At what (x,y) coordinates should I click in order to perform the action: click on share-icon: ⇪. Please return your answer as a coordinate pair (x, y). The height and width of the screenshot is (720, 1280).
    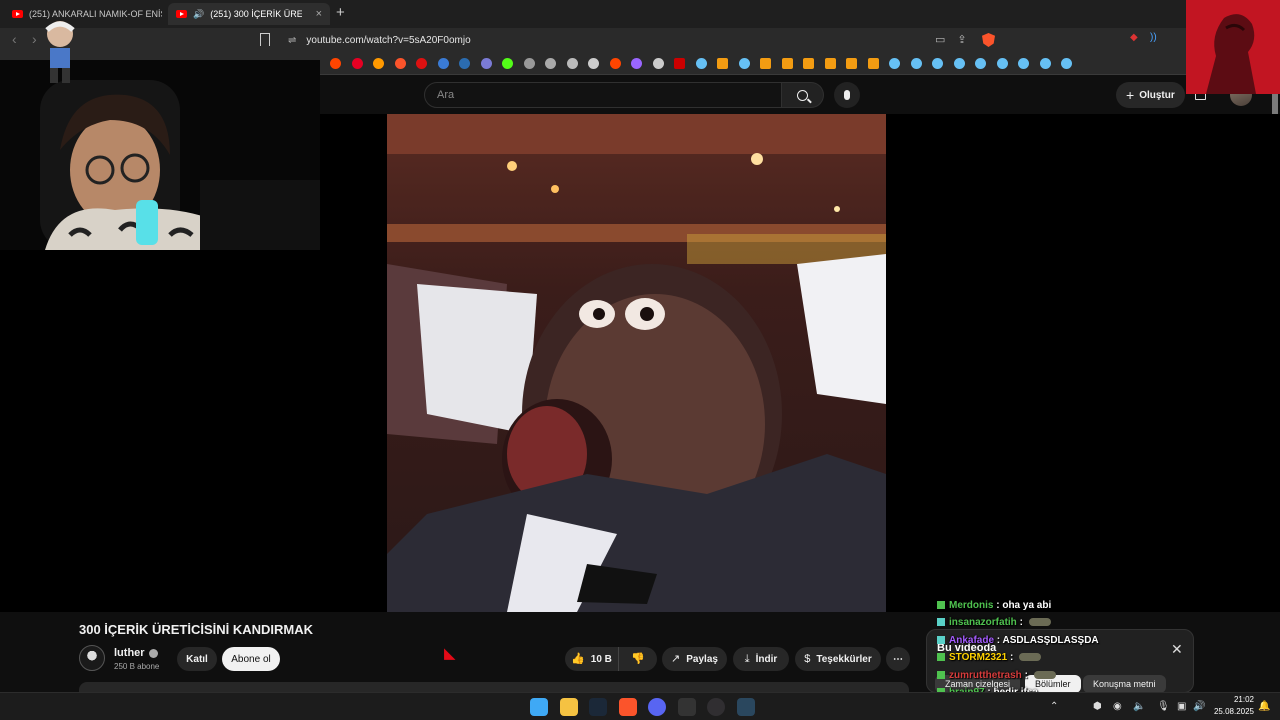
    Looking at the image, I should click on (961, 39).